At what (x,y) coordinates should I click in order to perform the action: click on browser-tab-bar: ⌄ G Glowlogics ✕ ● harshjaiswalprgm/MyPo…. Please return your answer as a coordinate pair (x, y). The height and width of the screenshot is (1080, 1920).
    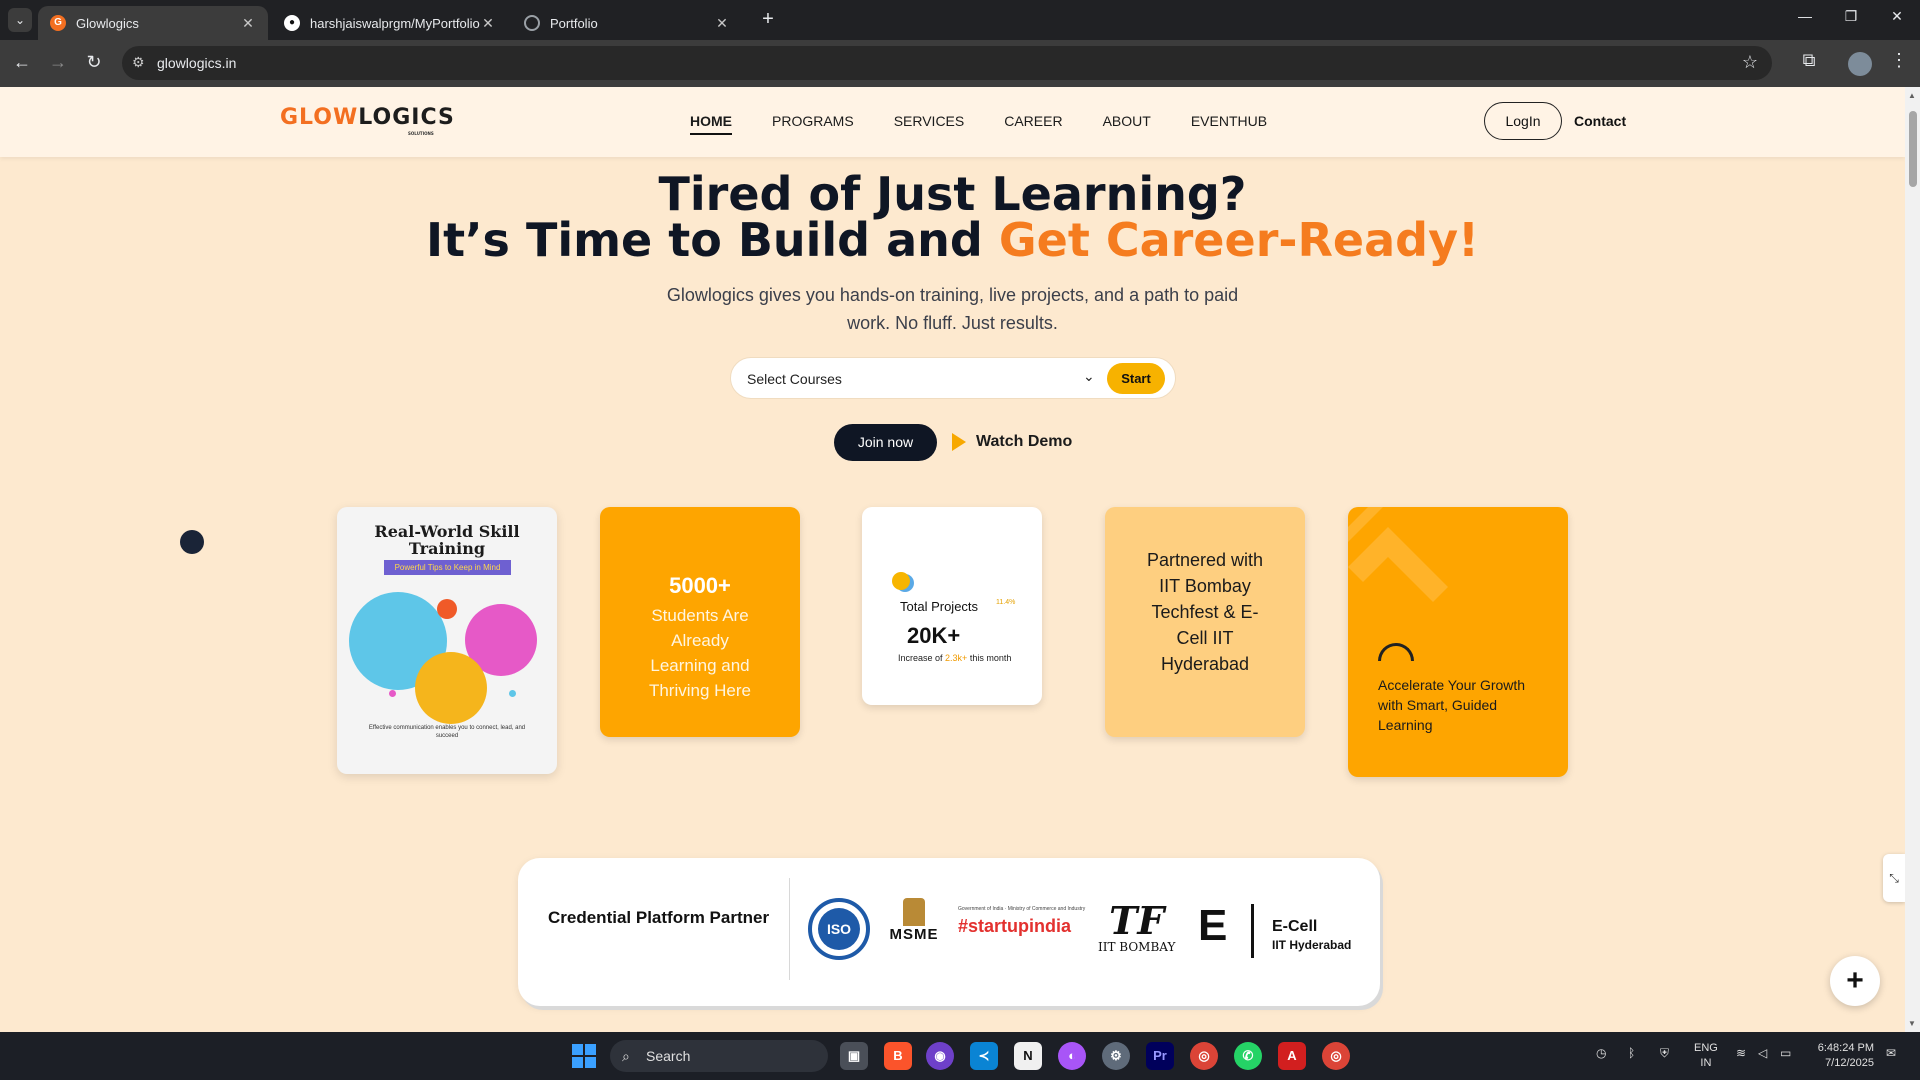
    Looking at the image, I should click on (960, 20).